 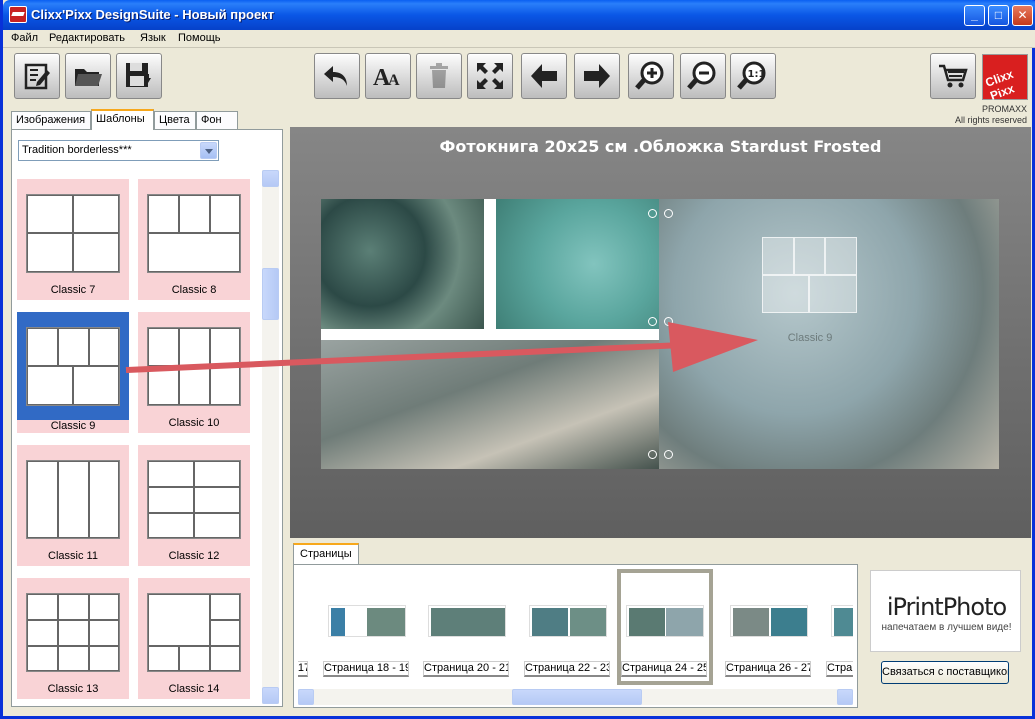 I want to click on open-project-button, so click(x=88, y=76).